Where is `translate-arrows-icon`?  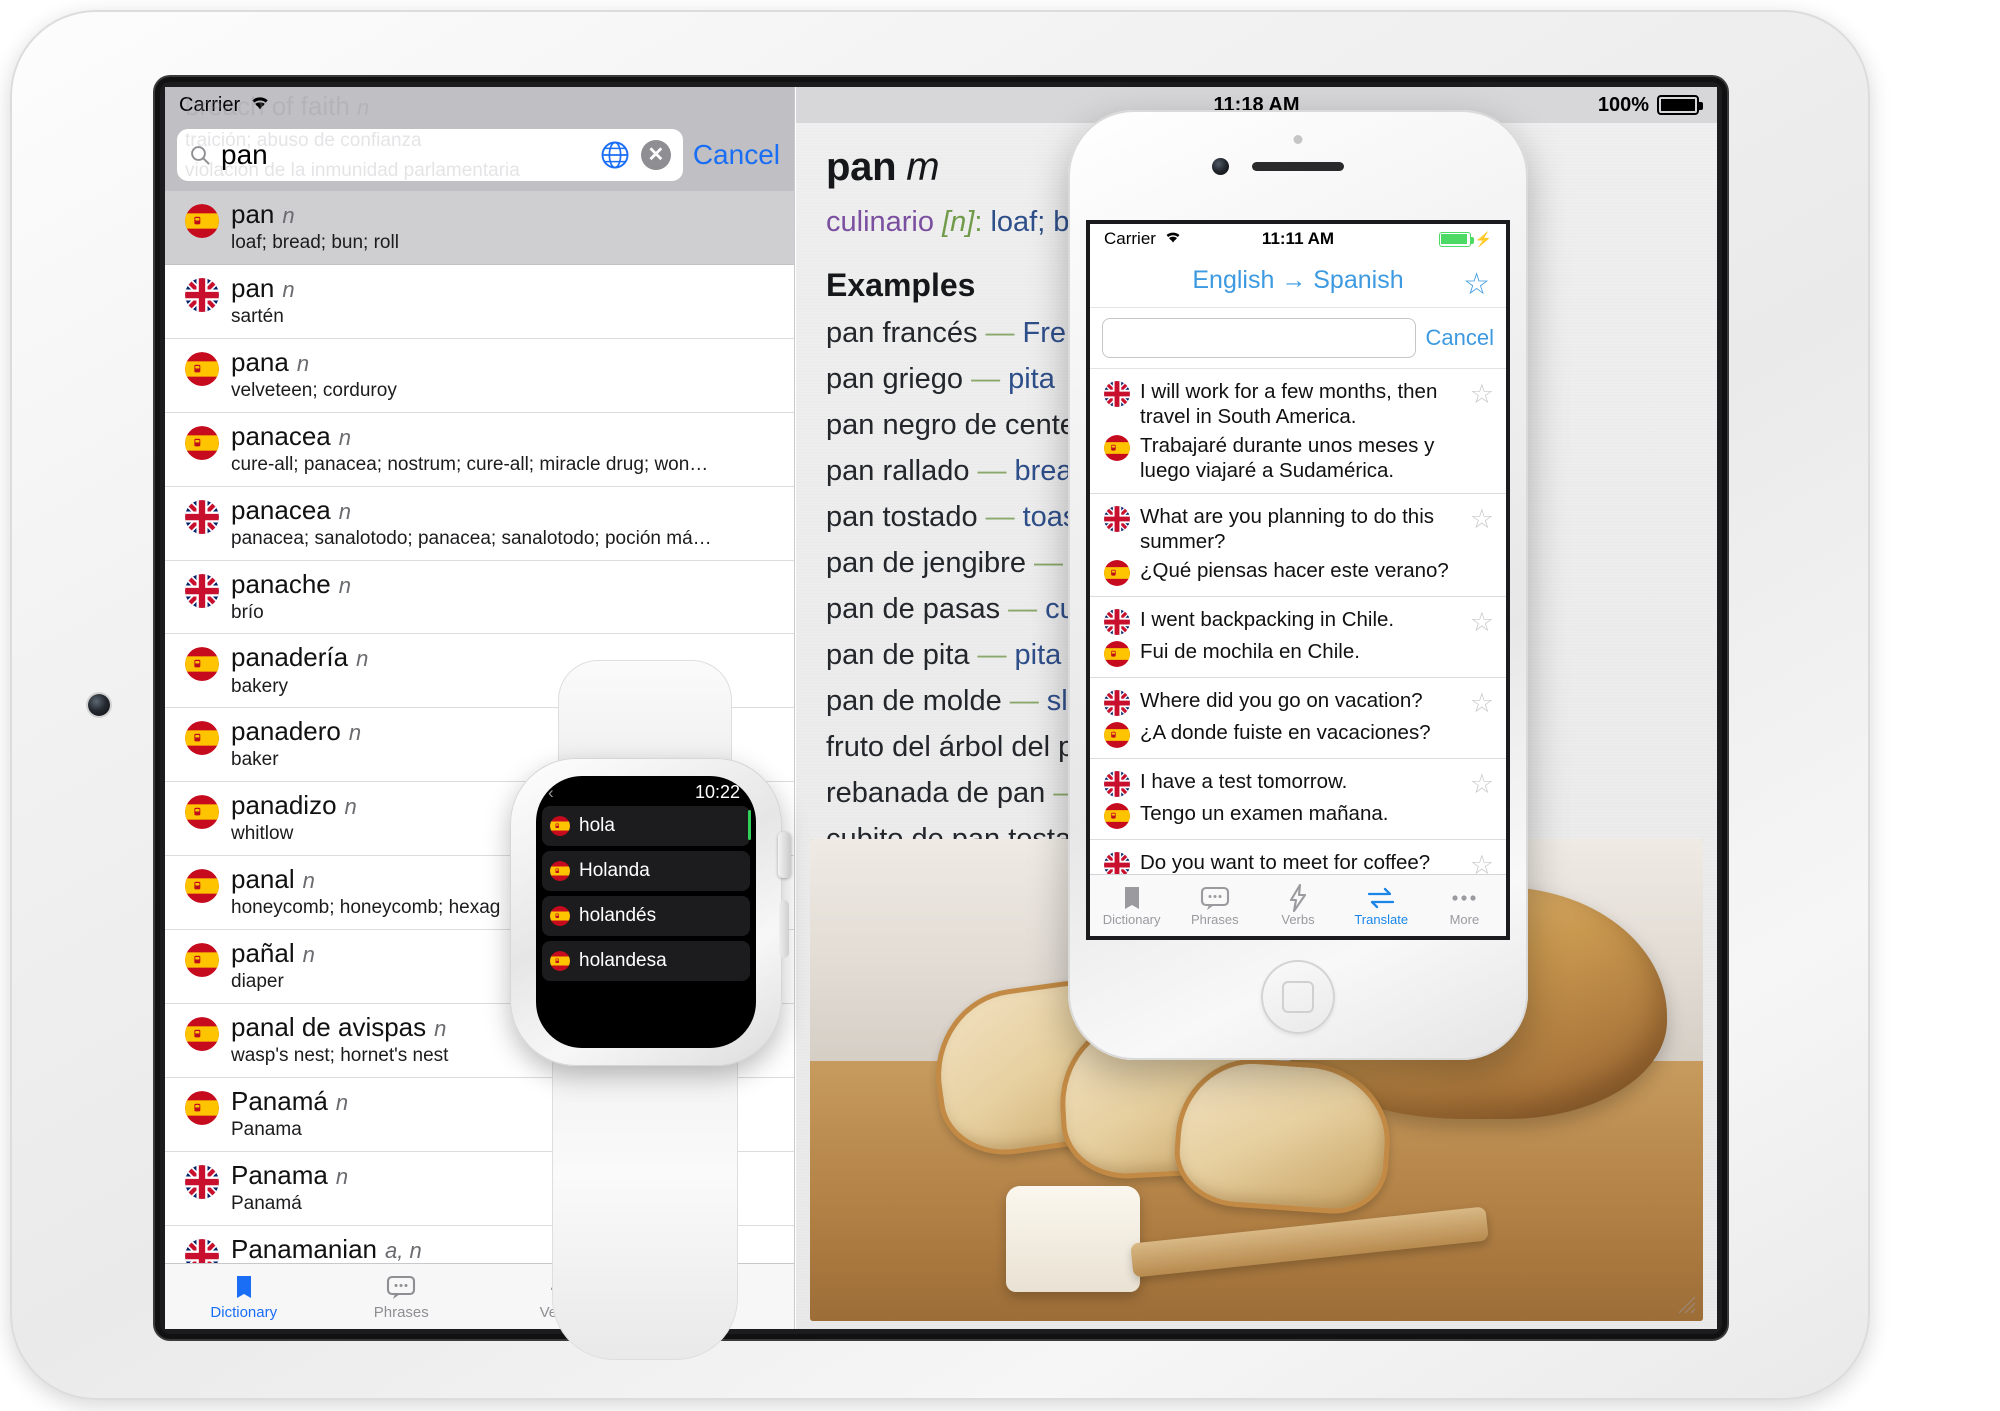
translate-arrows-icon is located at coordinates (1381, 898).